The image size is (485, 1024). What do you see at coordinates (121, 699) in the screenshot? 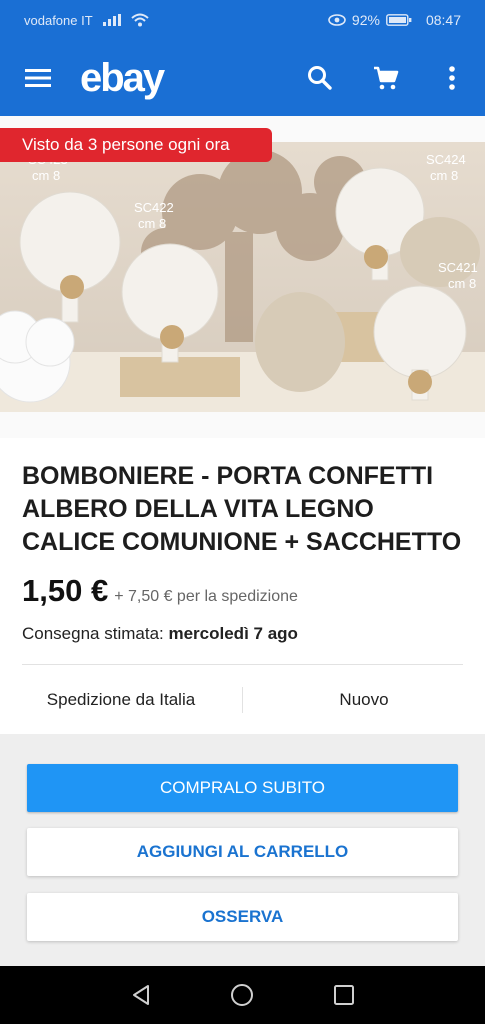
I see `ships-from: Spedizione da Italia` at bounding box center [121, 699].